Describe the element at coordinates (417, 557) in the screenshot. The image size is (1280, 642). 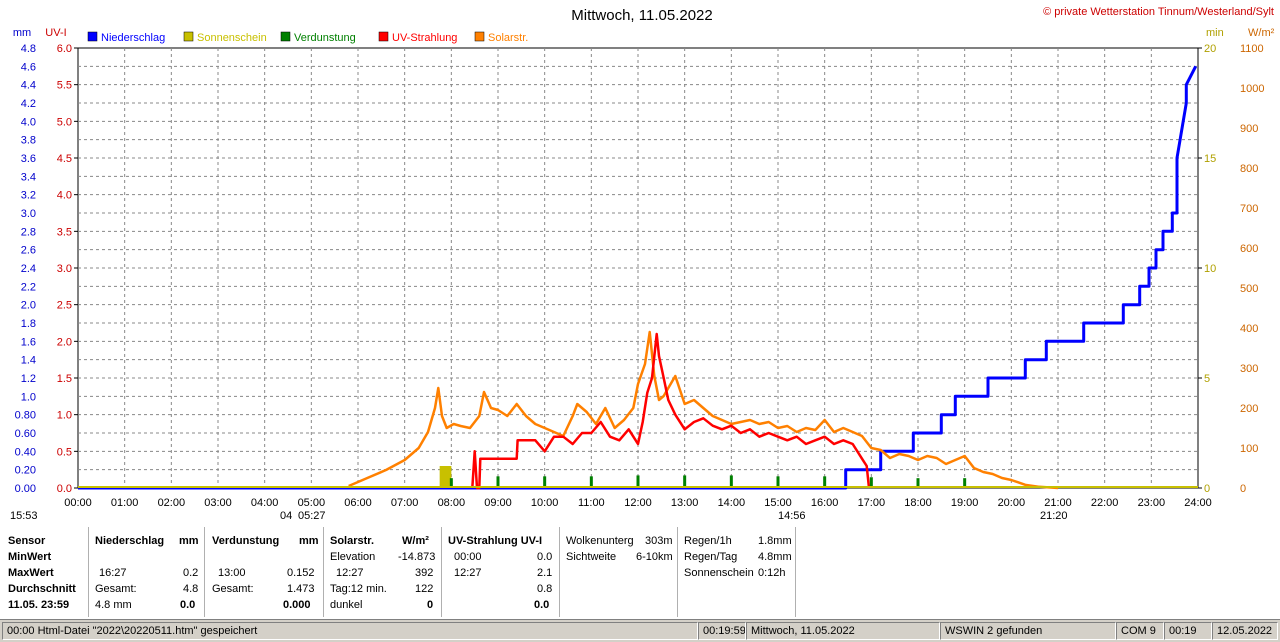
I see `solar-elevation-value: -14.873` at that location.